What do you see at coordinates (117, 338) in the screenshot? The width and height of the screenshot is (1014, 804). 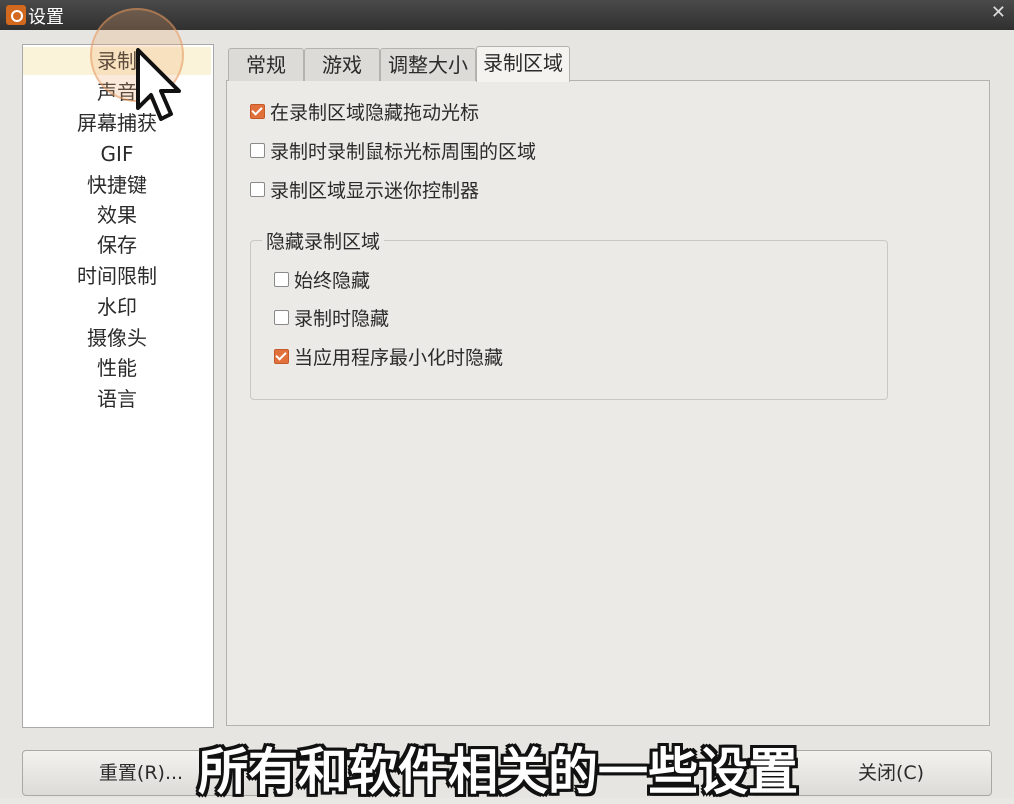 I see `sidebar-item-webcam: 摄像头` at bounding box center [117, 338].